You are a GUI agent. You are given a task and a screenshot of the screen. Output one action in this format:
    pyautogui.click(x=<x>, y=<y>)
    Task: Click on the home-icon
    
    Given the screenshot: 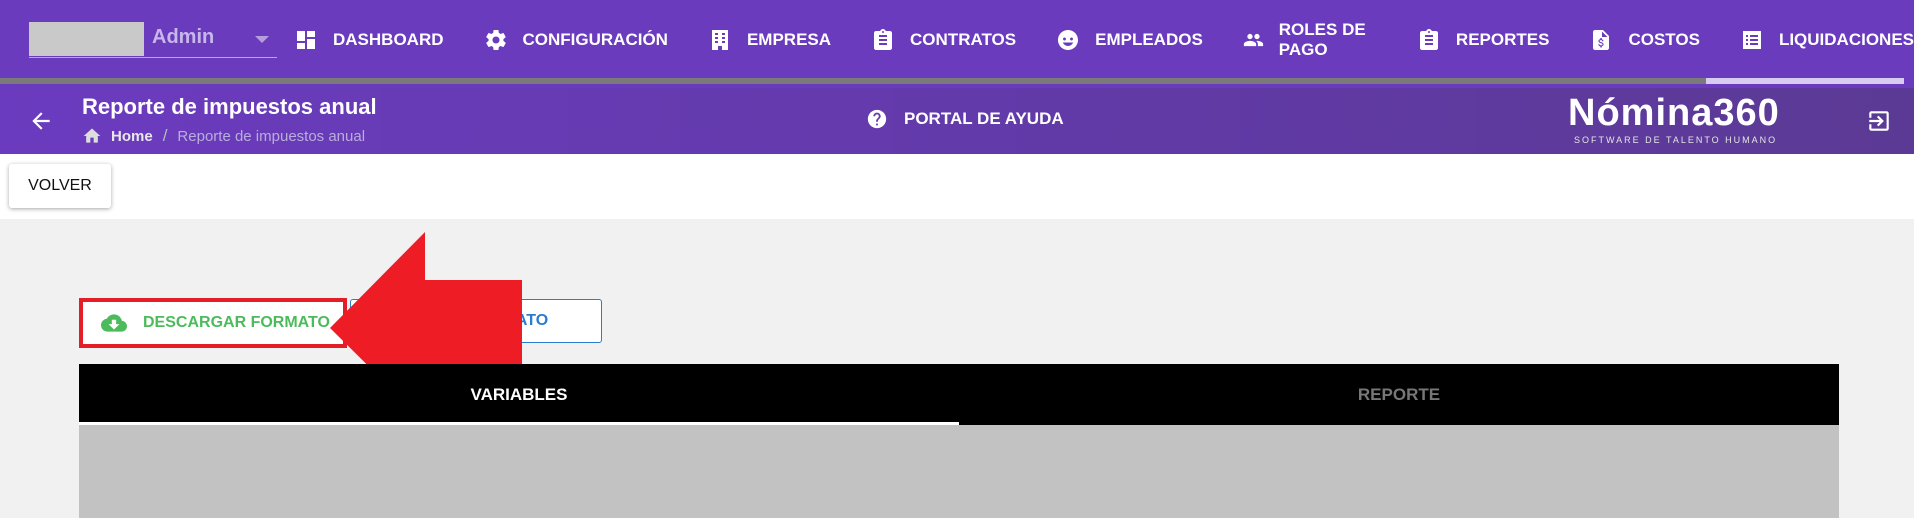 What is the action you would take?
    pyautogui.click(x=92, y=135)
    